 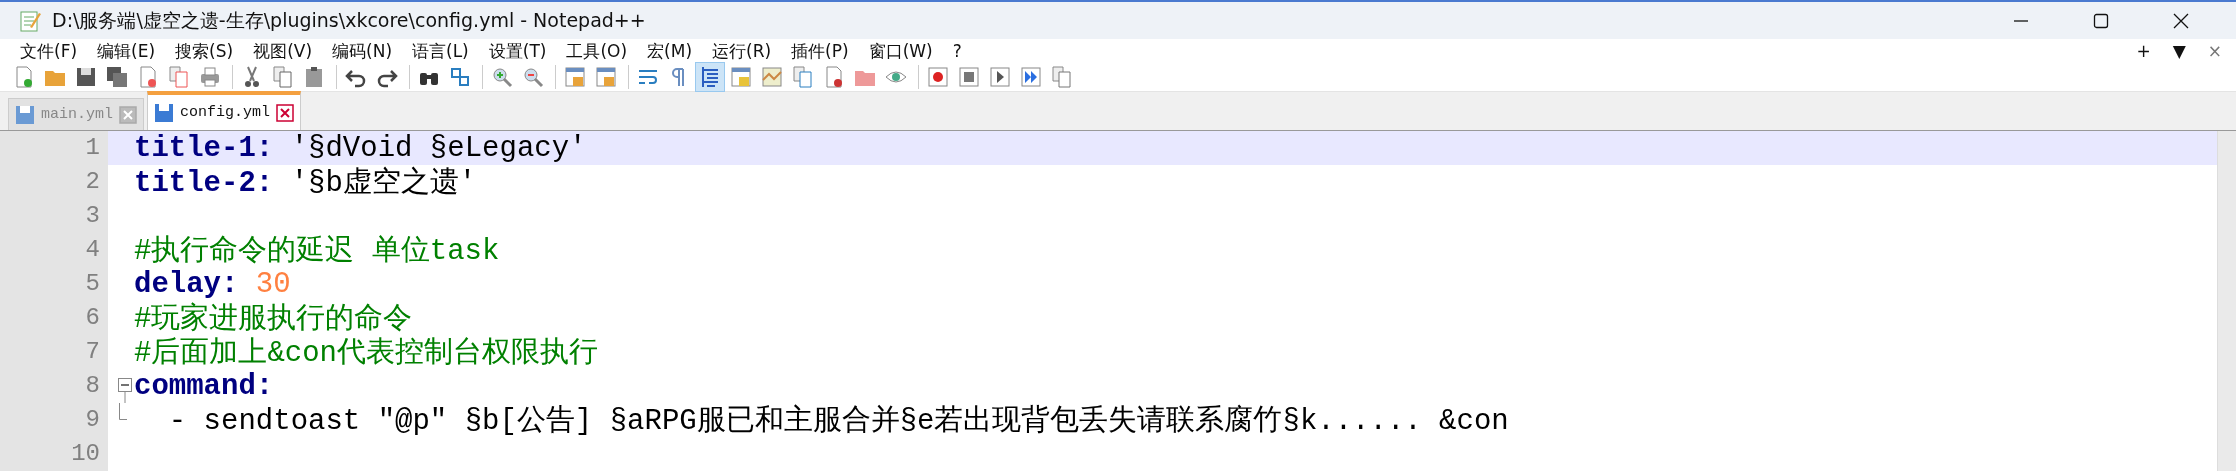 I want to click on file-tab: config.yml, so click(x=224, y=110).